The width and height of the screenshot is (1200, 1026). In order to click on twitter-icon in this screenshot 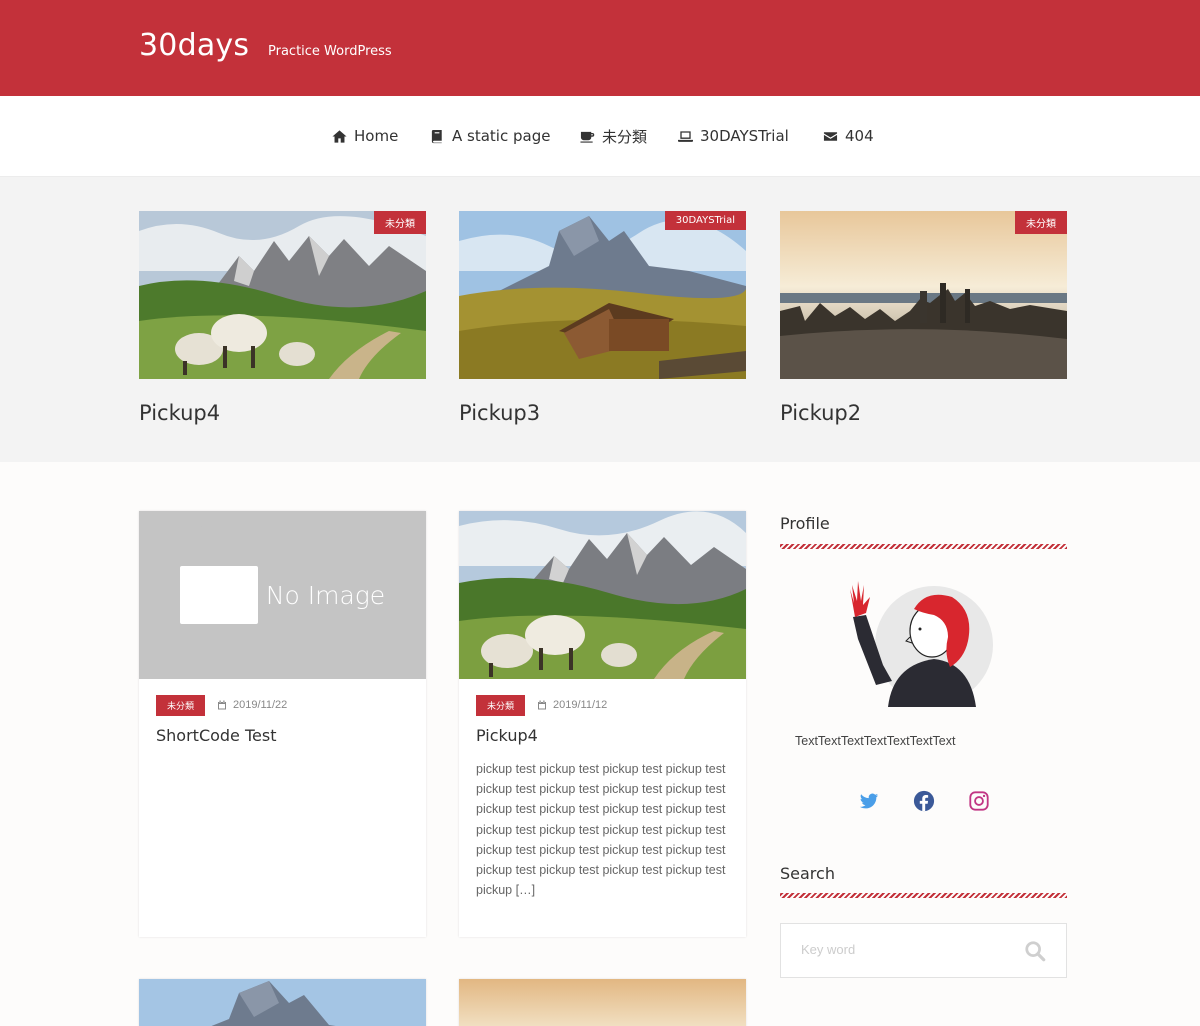, I will do `click(869, 801)`.